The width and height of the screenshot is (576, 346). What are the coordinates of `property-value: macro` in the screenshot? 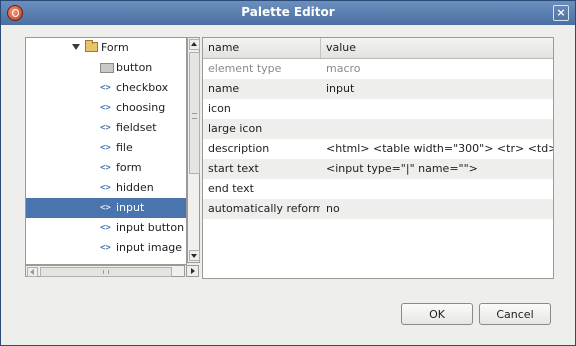 It's located at (343, 68).